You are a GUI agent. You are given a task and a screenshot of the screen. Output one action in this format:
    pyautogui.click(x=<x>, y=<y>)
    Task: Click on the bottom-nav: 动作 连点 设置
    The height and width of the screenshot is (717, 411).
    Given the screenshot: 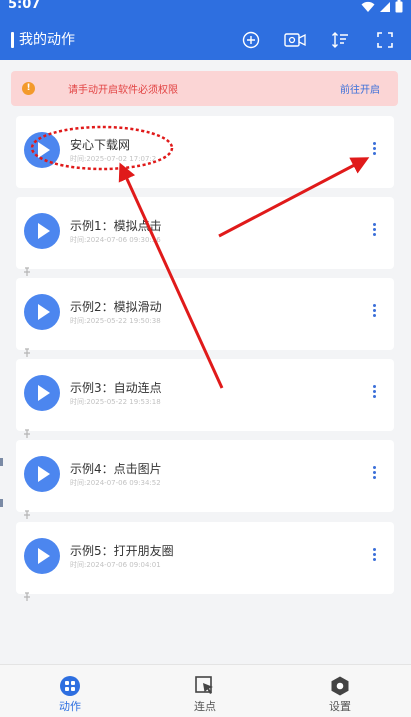 What is the action you would take?
    pyautogui.click(x=205, y=690)
    